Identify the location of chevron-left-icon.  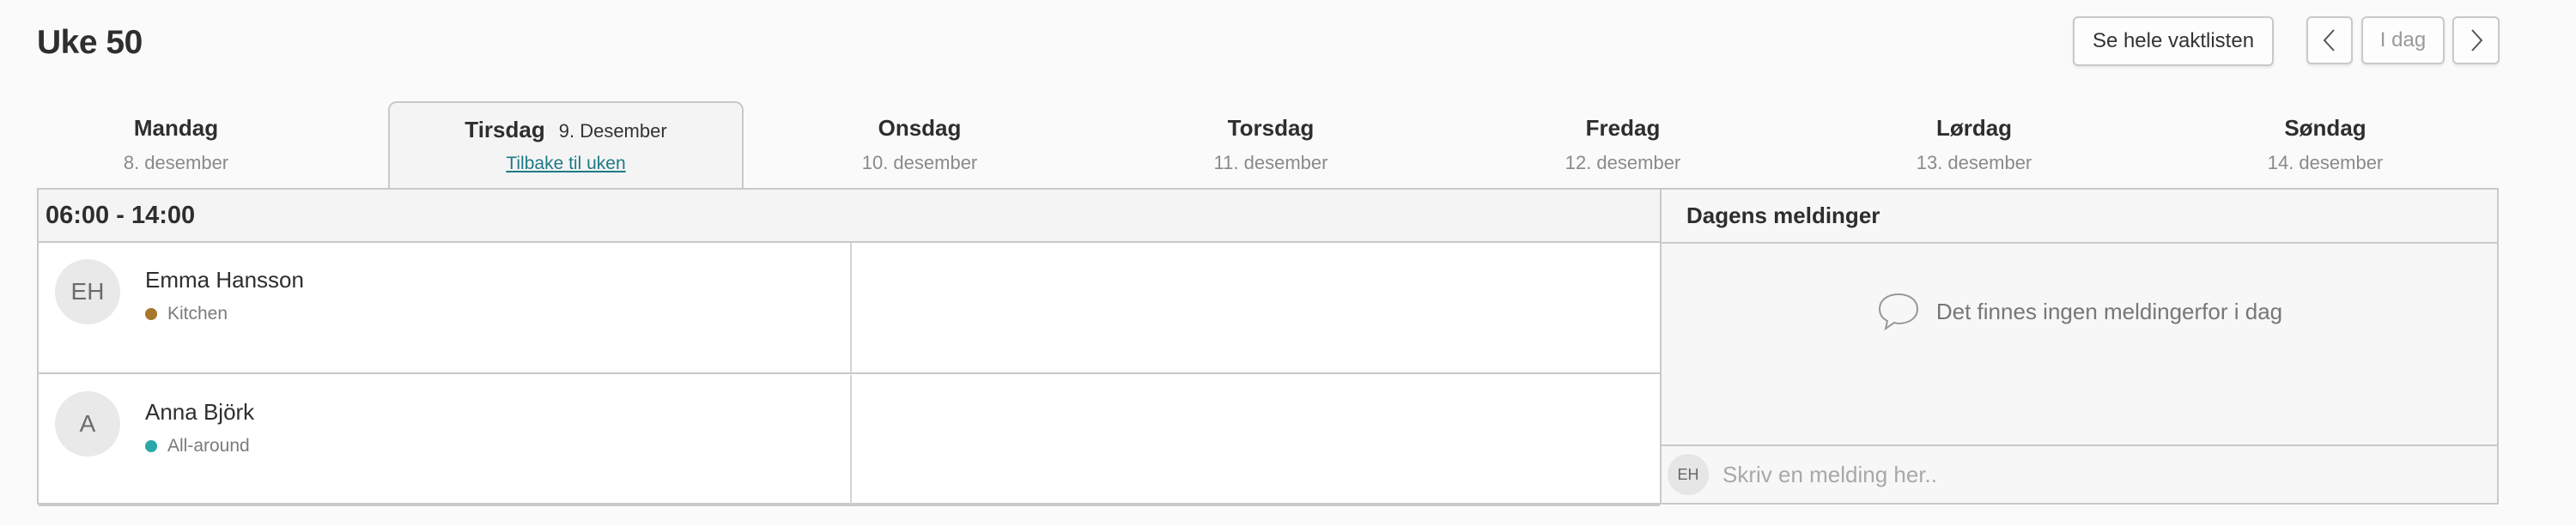
(2329, 40).